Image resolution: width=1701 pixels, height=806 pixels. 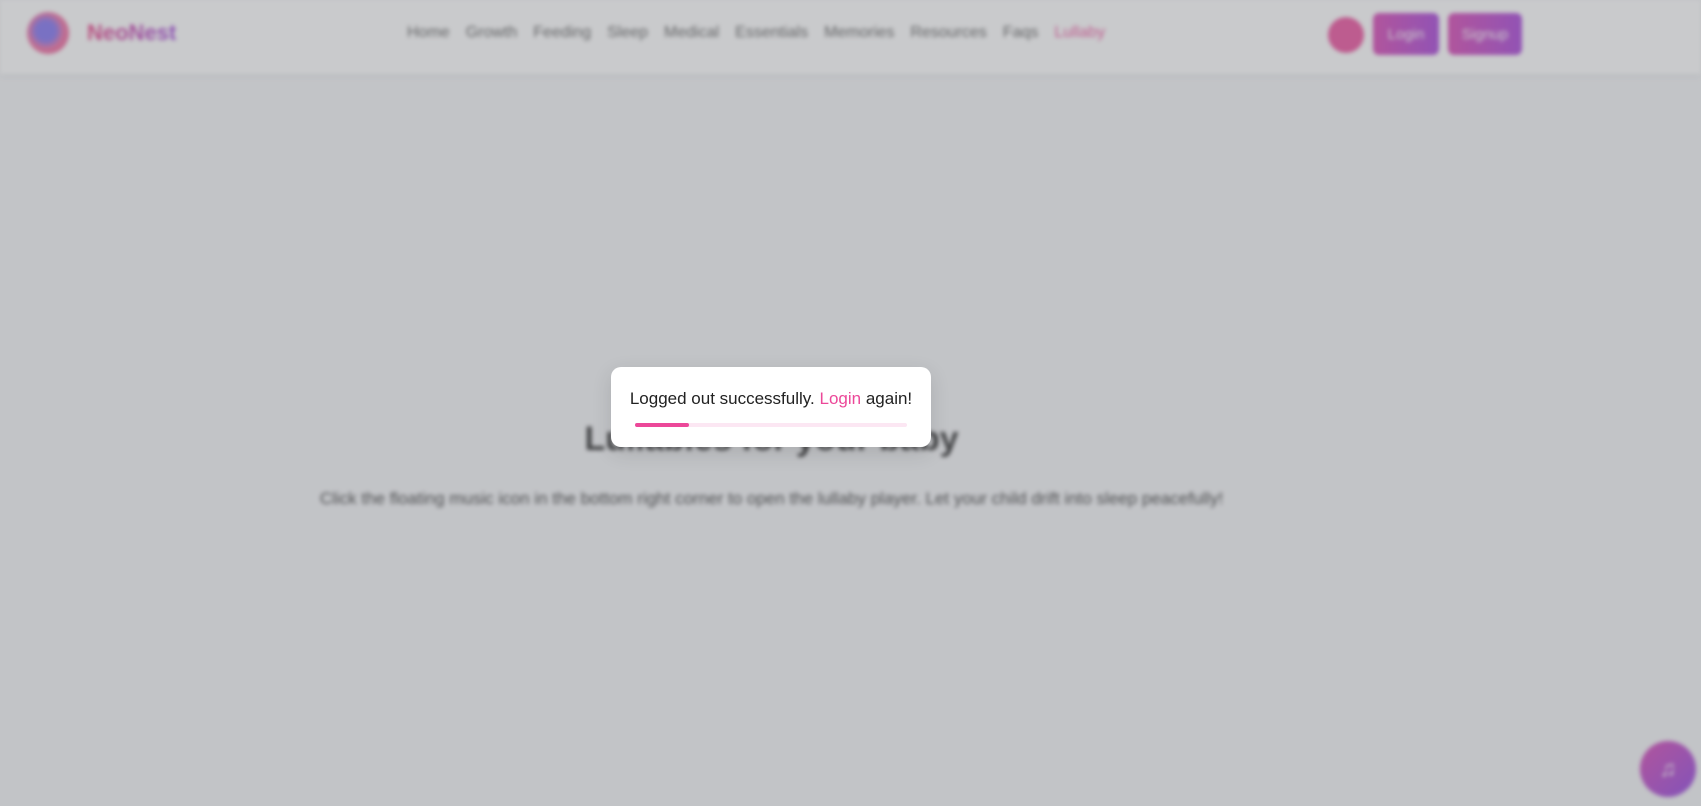 I want to click on toast-message-prefix: Logged out successfully., so click(x=722, y=398).